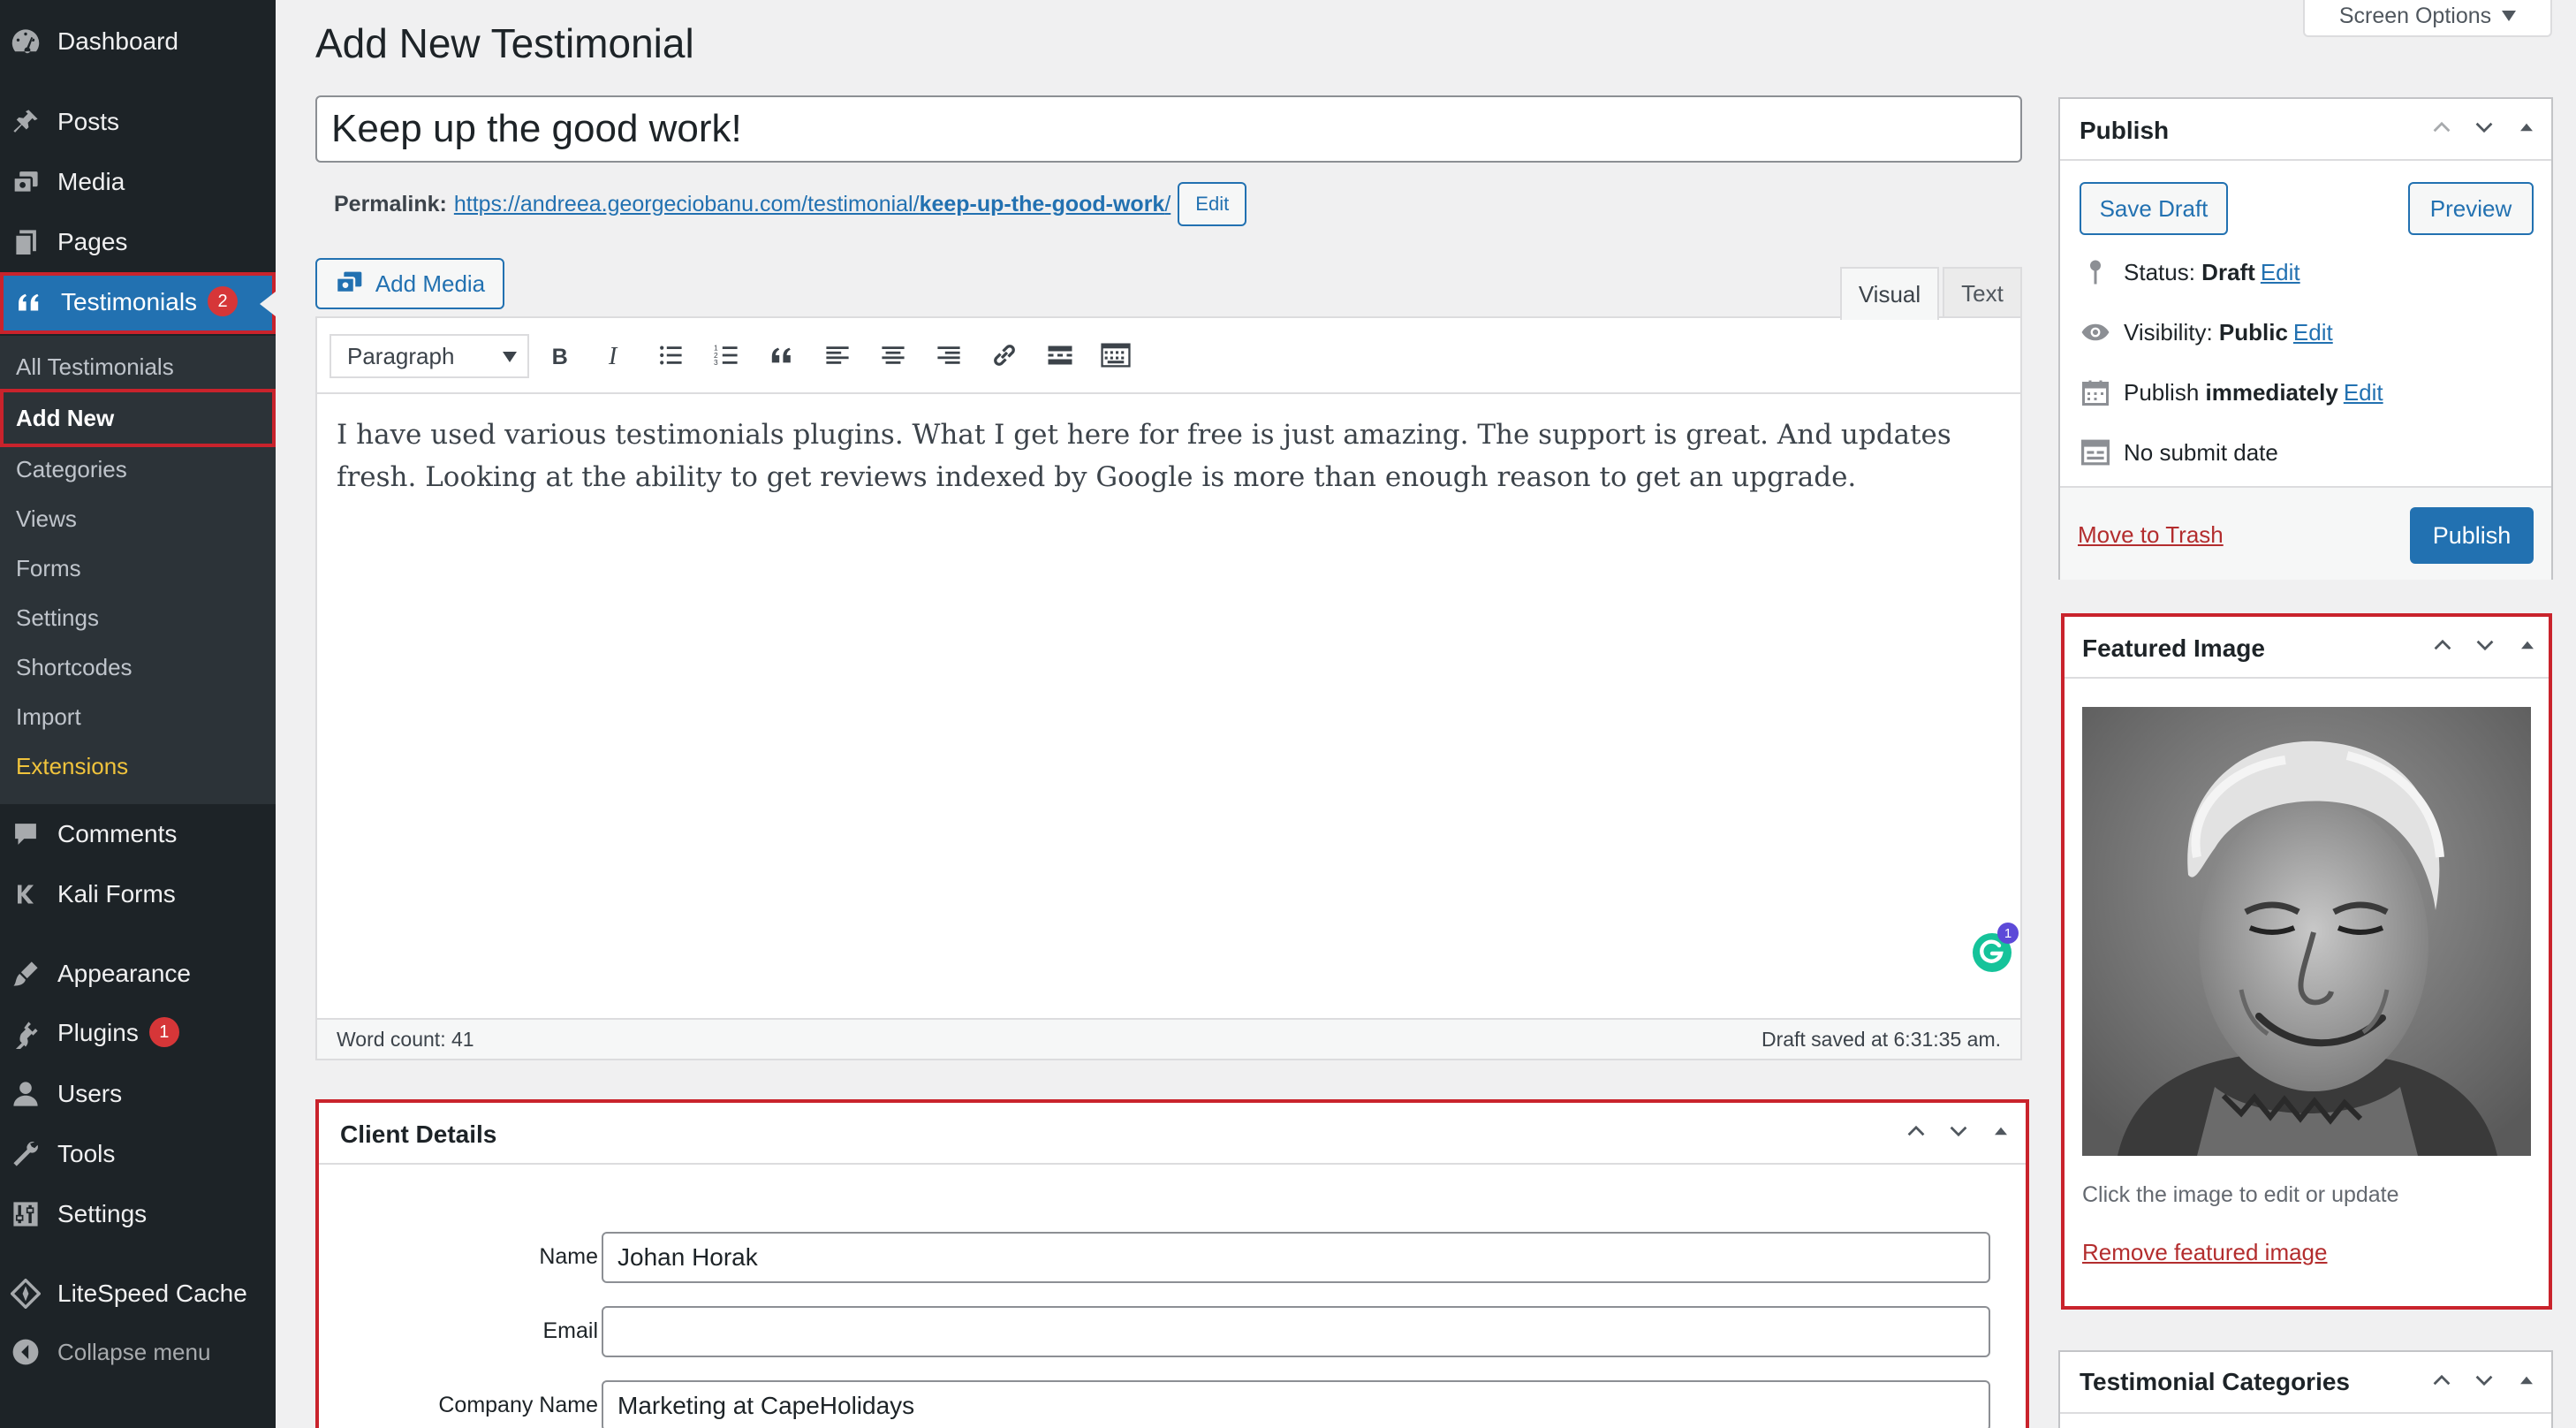 The height and width of the screenshot is (1428, 2576). What do you see at coordinates (2307, 648) in the screenshot?
I see `featured-image-header: Featured Image` at bounding box center [2307, 648].